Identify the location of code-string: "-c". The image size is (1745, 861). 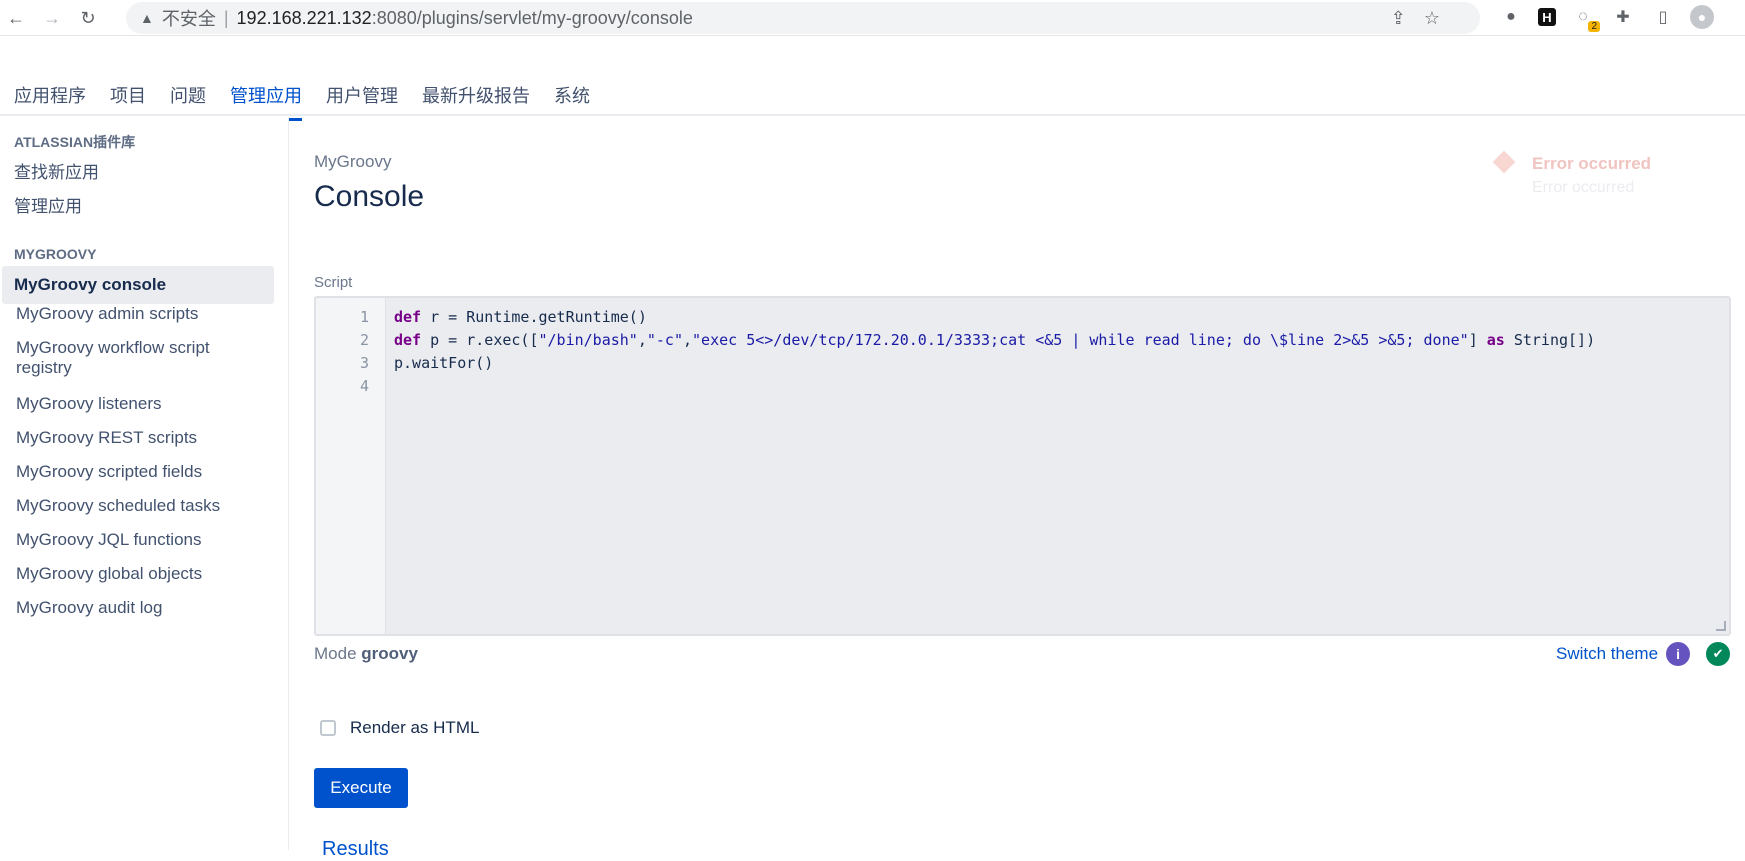
(664, 340).